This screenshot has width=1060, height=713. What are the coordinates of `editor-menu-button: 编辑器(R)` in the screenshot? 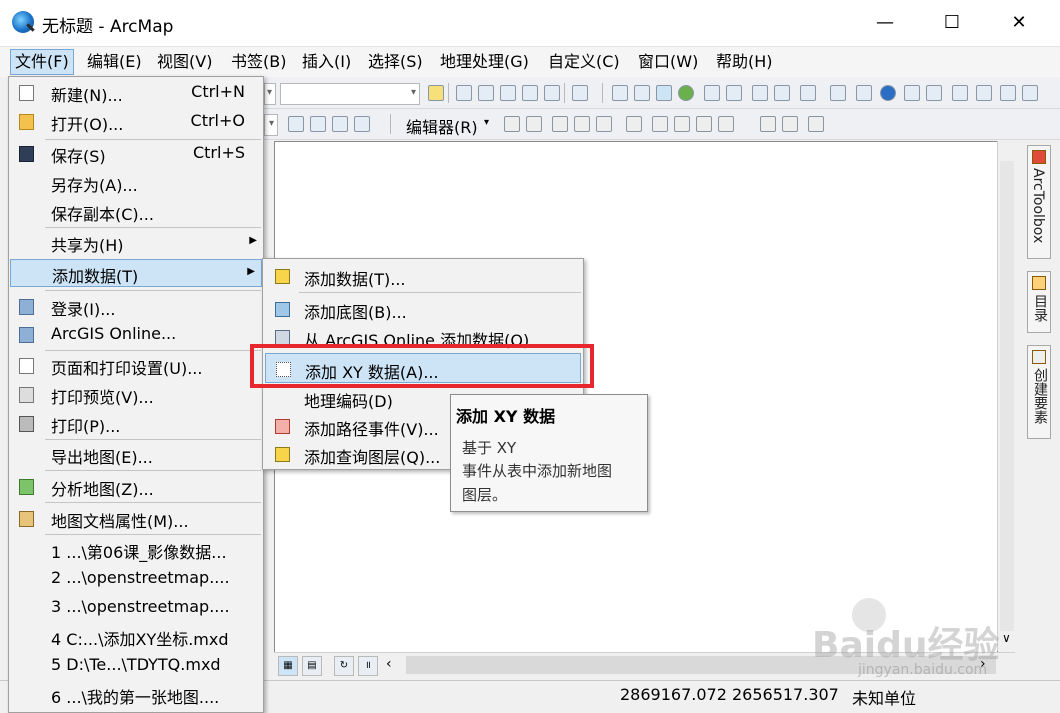 It's located at (442, 126).